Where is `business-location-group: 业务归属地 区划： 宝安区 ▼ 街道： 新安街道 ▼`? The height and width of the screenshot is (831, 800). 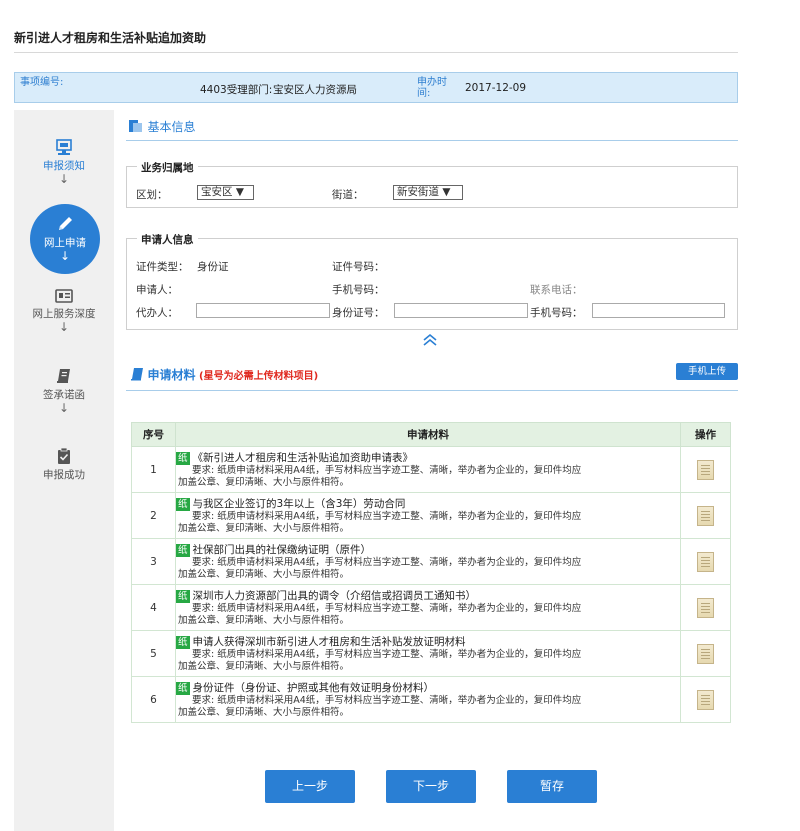 business-location-group: 业务归属地 区划： 宝安区 ▼ 街道： 新安街道 ▼ is located at coordinates (432, 184).